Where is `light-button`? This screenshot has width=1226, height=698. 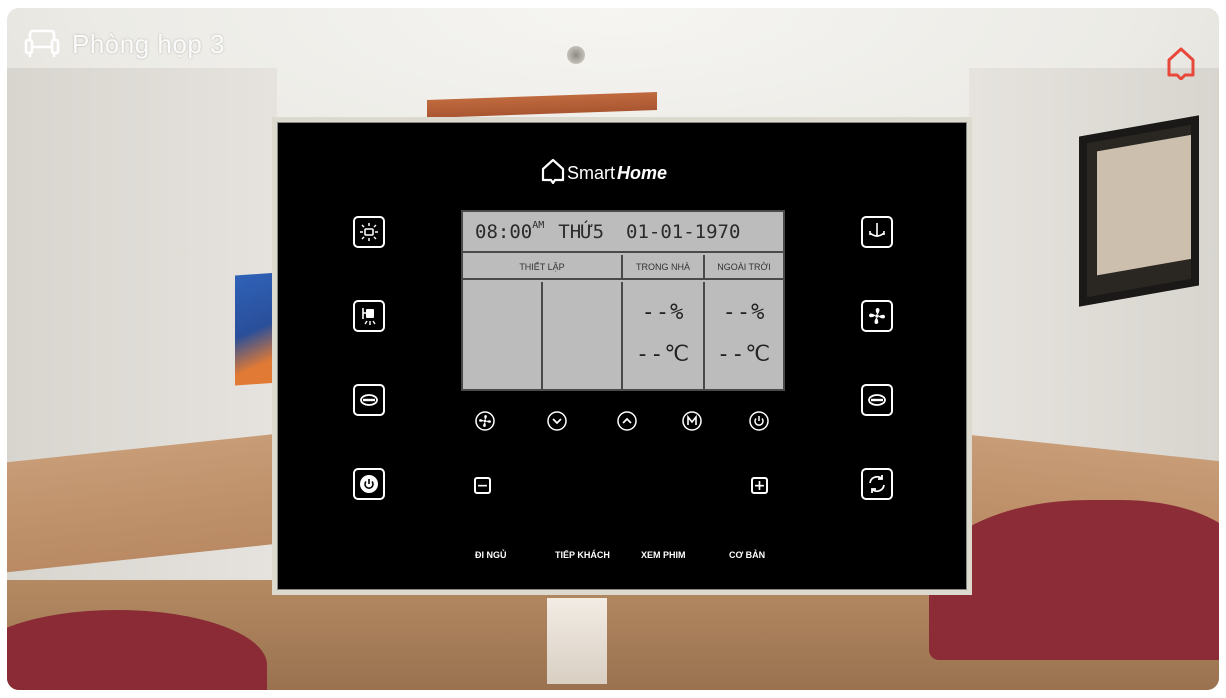
light-button is located at coordinates (369, 232).